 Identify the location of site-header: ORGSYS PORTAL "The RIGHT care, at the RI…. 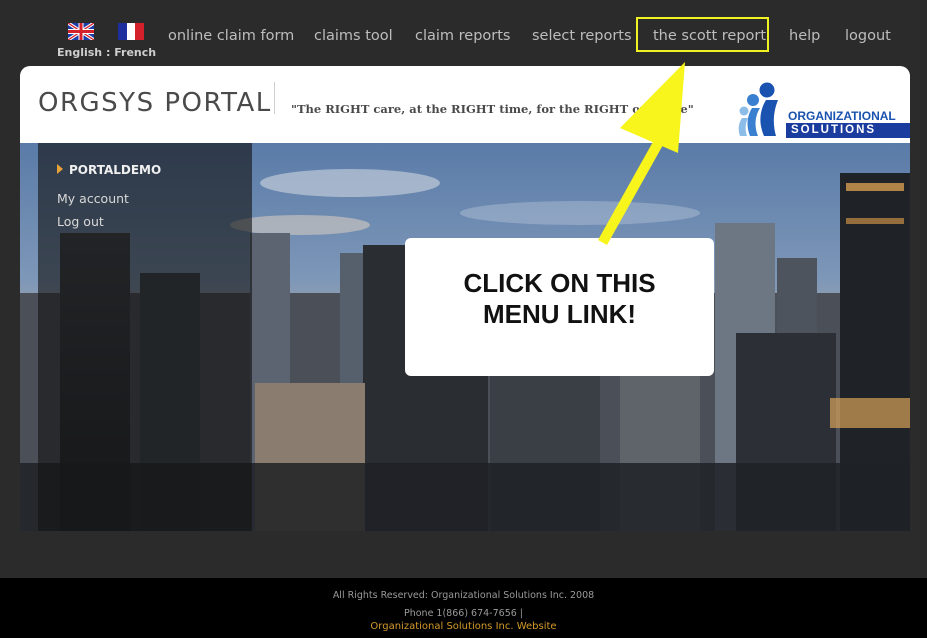
(465, 104).